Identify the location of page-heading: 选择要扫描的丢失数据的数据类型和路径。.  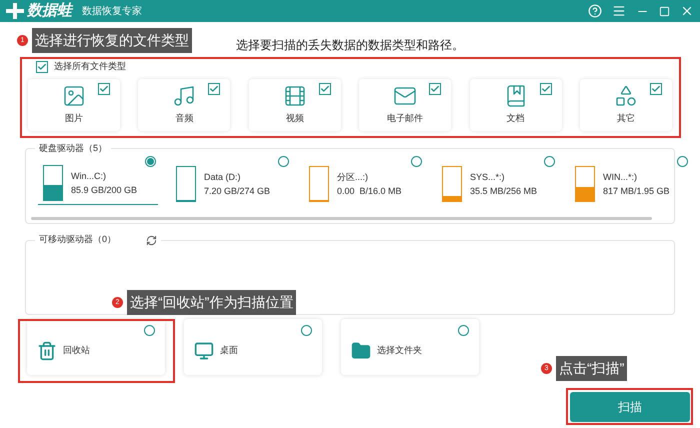
(350, 45).